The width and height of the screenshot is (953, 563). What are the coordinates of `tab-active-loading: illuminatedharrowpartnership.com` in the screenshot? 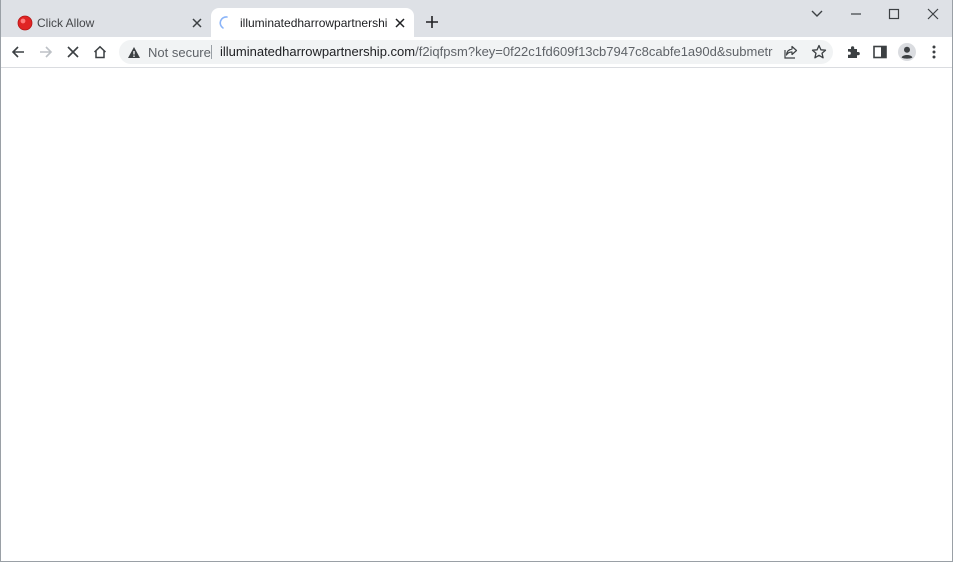 It's located at (312, 22).